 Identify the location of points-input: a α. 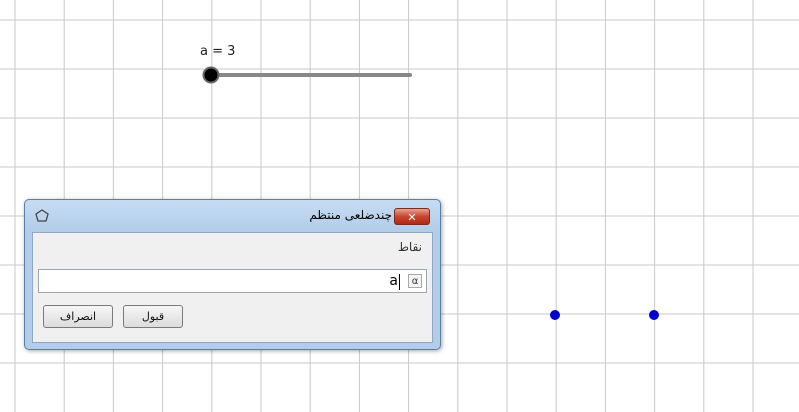
(232, 281).